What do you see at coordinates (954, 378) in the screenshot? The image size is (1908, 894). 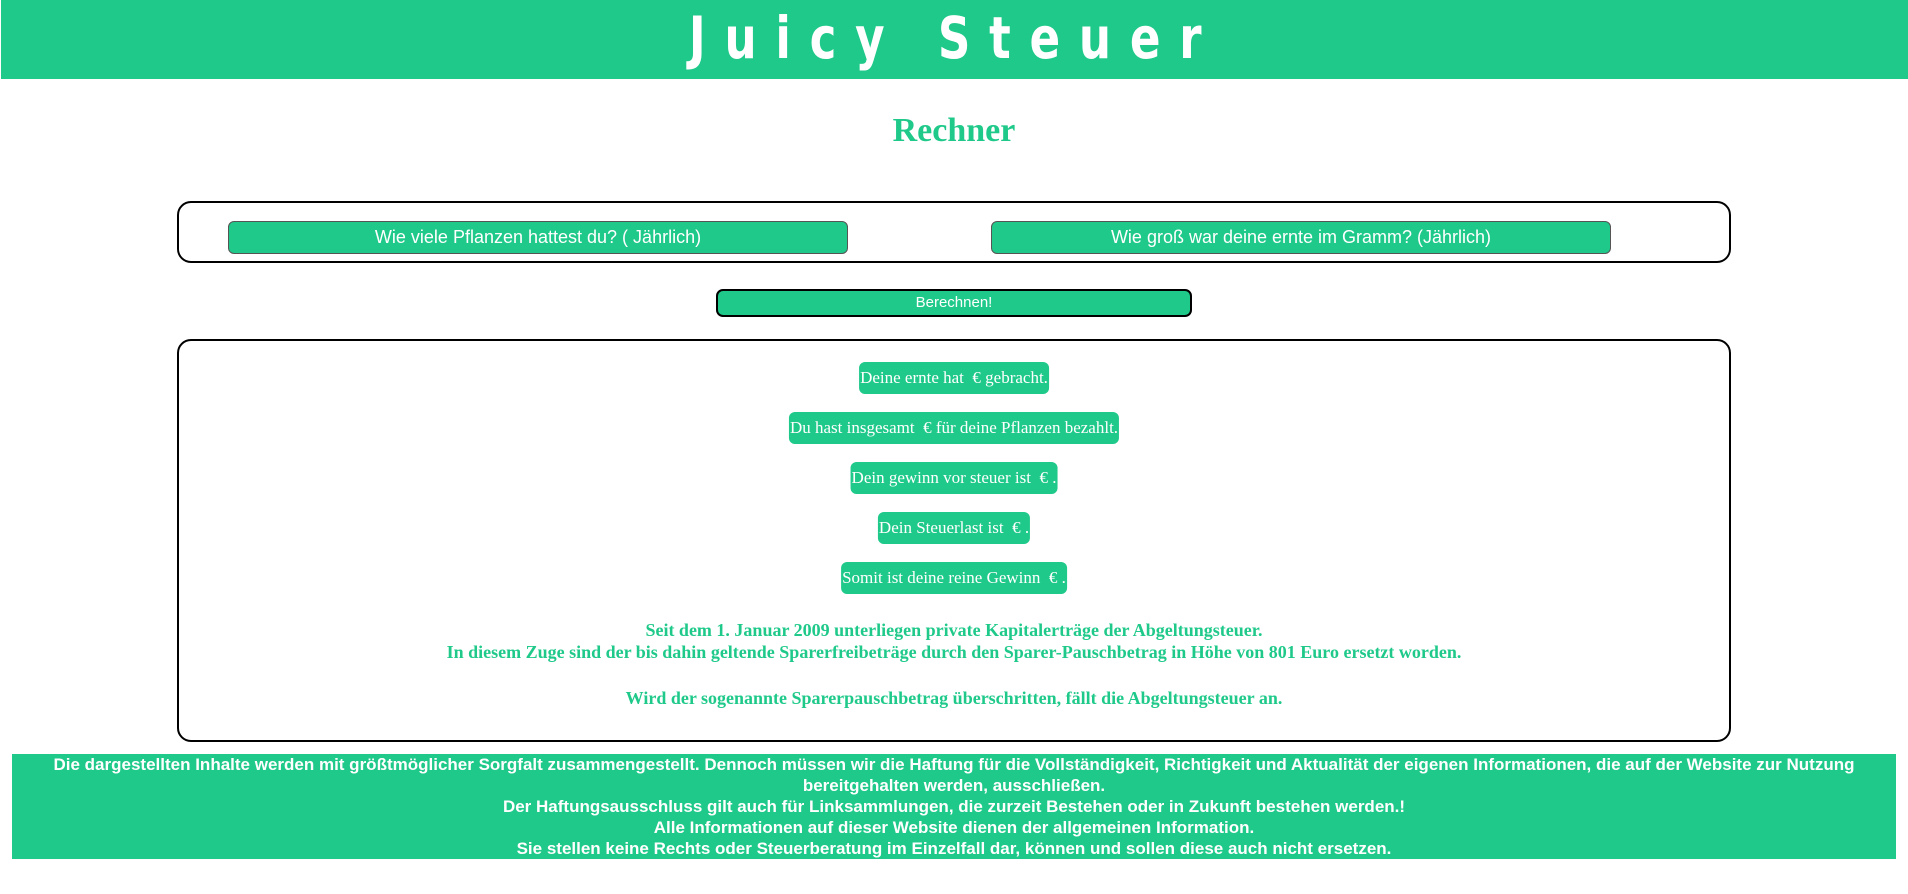 I see `result-revenue: Deine ernte hat € gebracht.` at bounding box center [954, 378].